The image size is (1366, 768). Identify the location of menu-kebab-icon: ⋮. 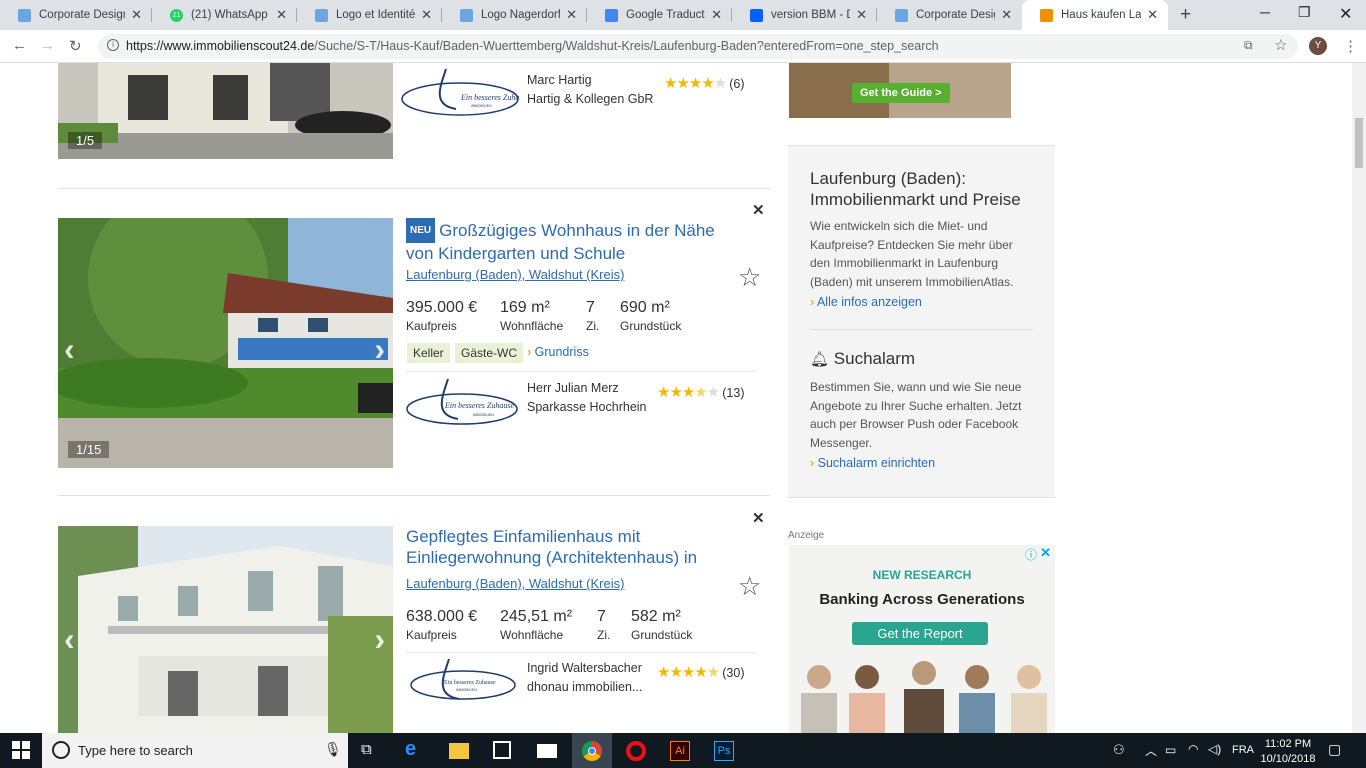
(1350, 46).